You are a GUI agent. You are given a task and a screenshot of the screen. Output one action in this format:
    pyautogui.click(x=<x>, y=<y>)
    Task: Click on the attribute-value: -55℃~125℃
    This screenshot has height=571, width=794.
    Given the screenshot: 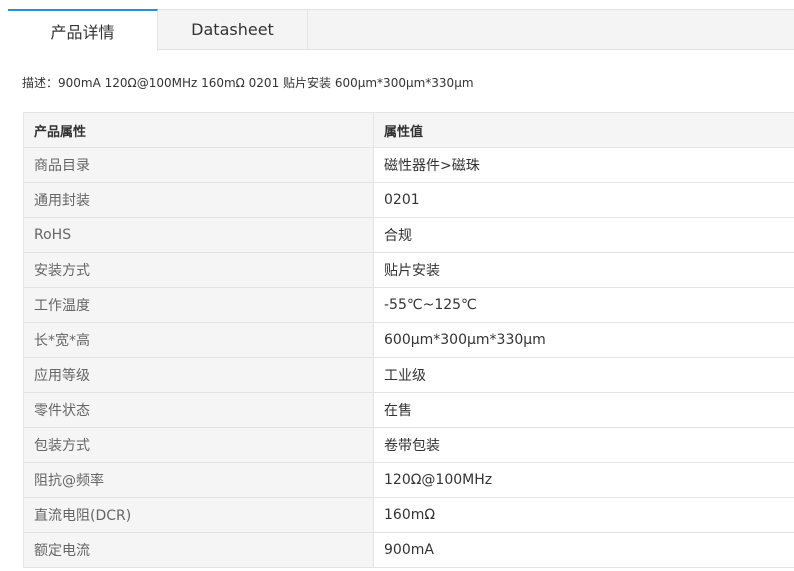 What is the action you would take?
    pyautogui.click(x=583, y=305)
    